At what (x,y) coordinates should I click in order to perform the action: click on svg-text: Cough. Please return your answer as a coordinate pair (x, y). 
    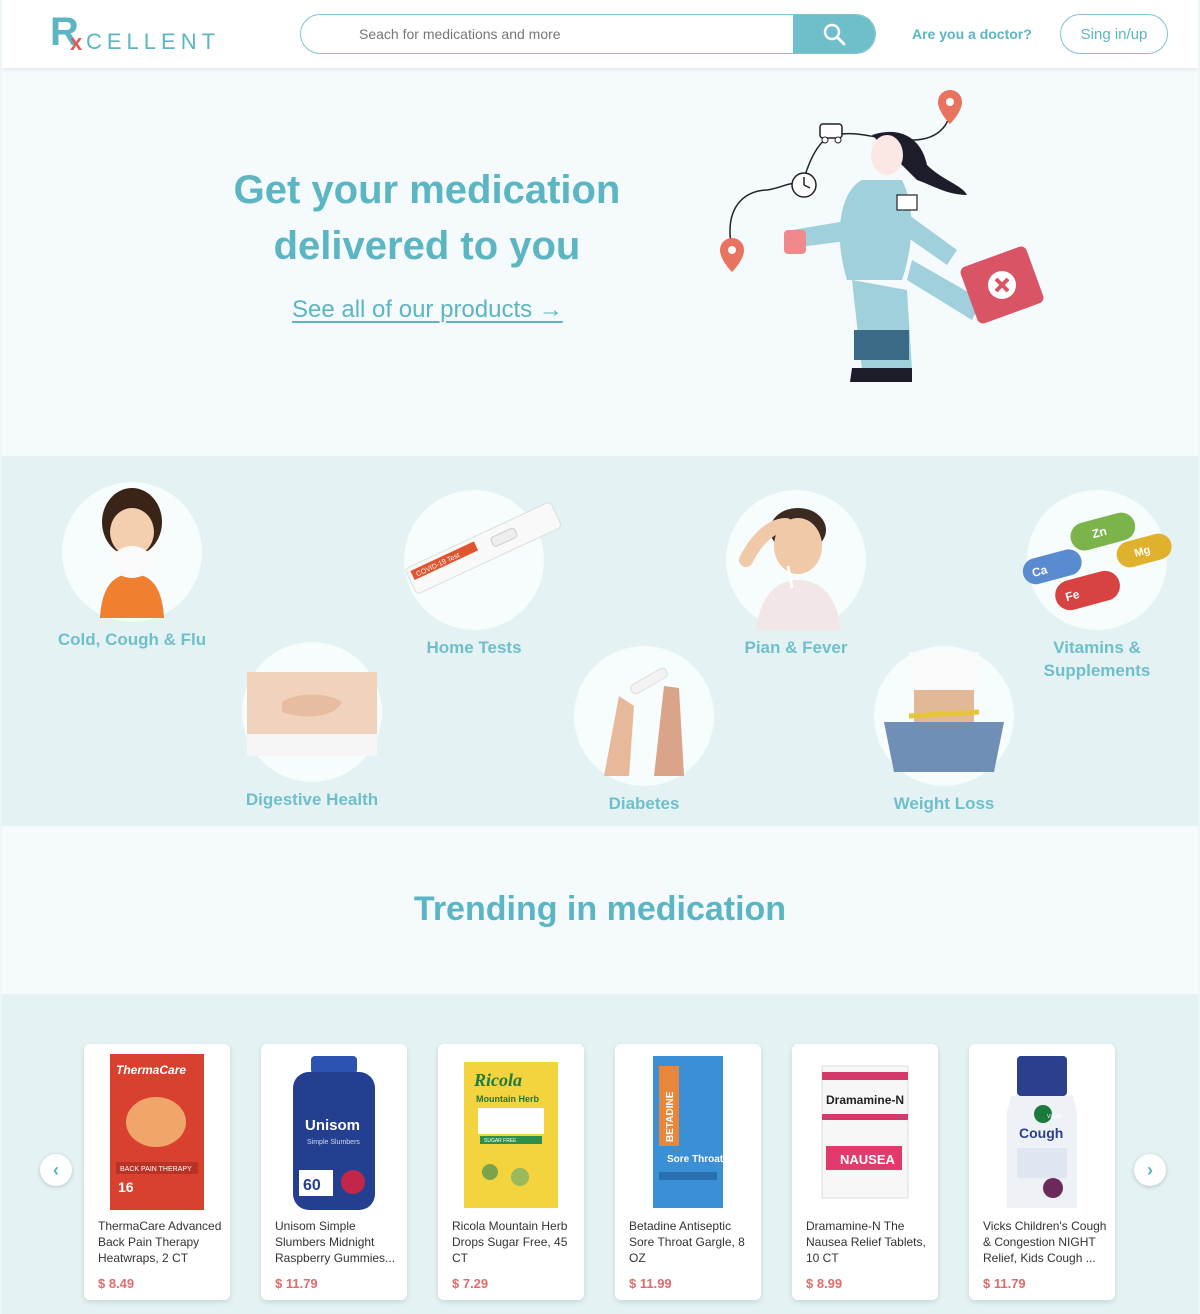
    Looking at the image, I should click on (1041, 1133).